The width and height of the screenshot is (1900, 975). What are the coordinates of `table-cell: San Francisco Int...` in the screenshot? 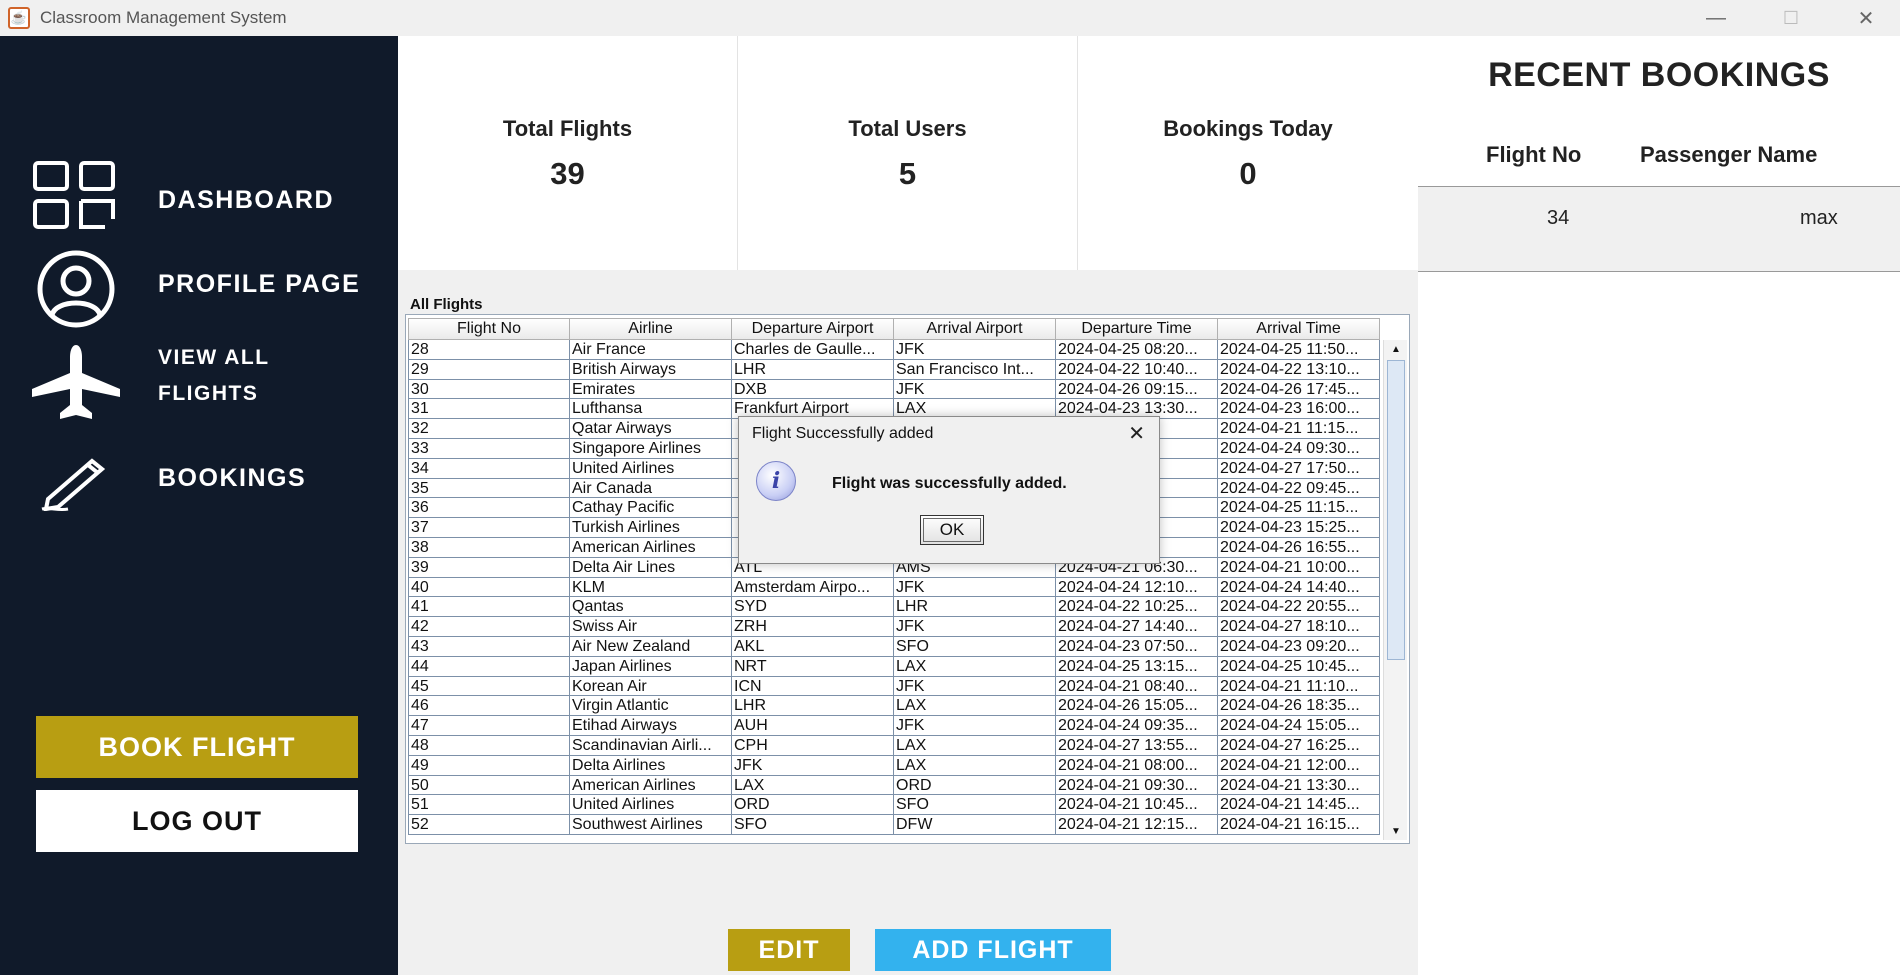 It's located at (975, 369).